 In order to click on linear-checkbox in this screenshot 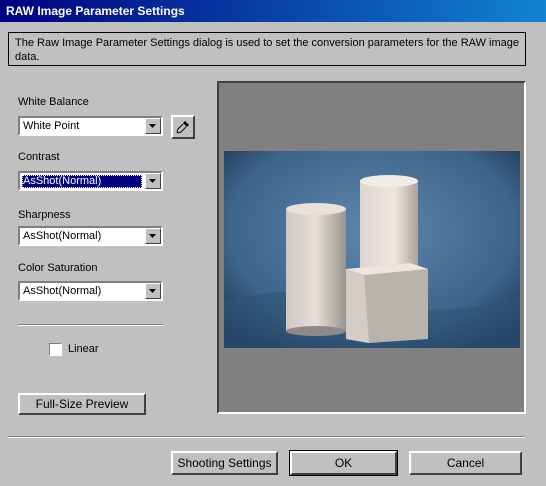, I will do `click(55, 349)`.